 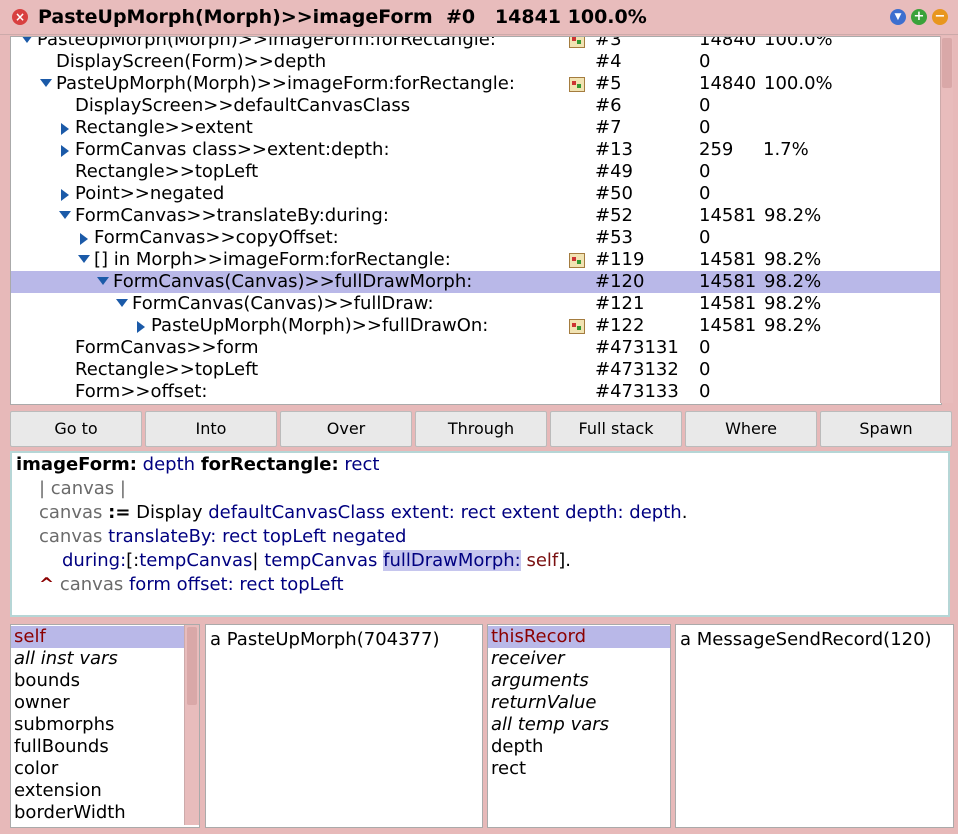 What do you see at coordinates (20, 17) in the screenshot?
I see `close-icon: ×` at bounding box center [20, 17].